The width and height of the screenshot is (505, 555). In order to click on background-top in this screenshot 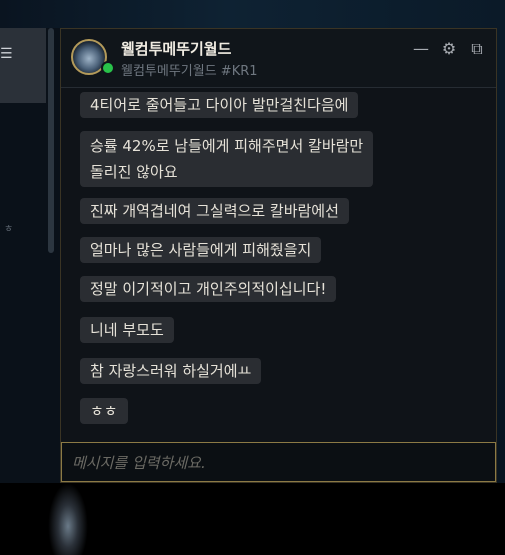, I will do `click(252, 14)`.